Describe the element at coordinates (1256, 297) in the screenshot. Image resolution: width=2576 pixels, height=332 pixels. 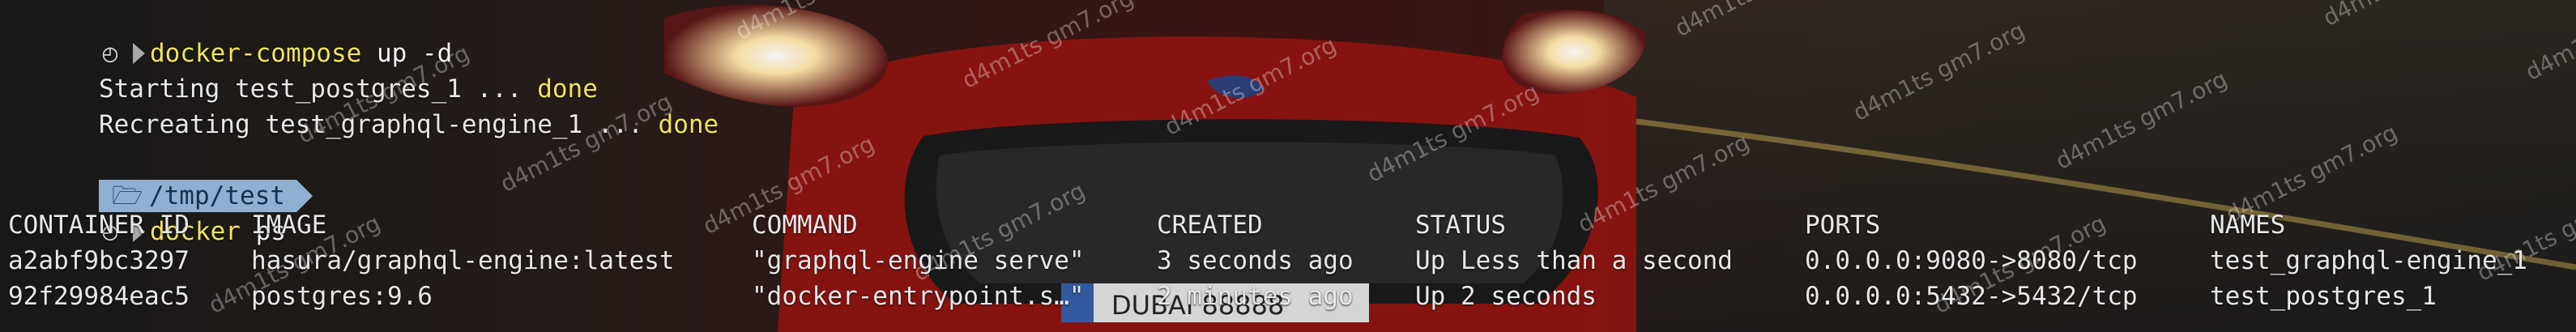
I see `table-cell: 2 minutes ago` at that location.